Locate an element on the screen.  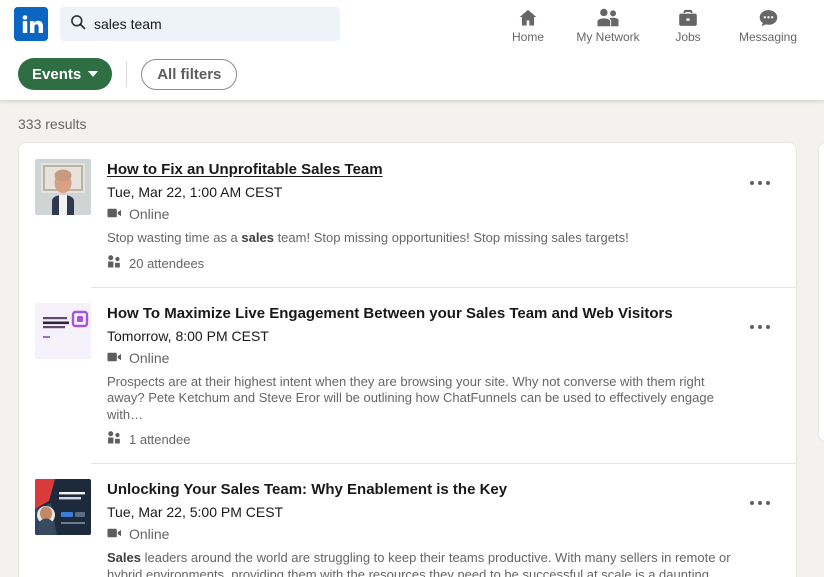
all-filters-button: All filters is located at coordinates (189, 74).